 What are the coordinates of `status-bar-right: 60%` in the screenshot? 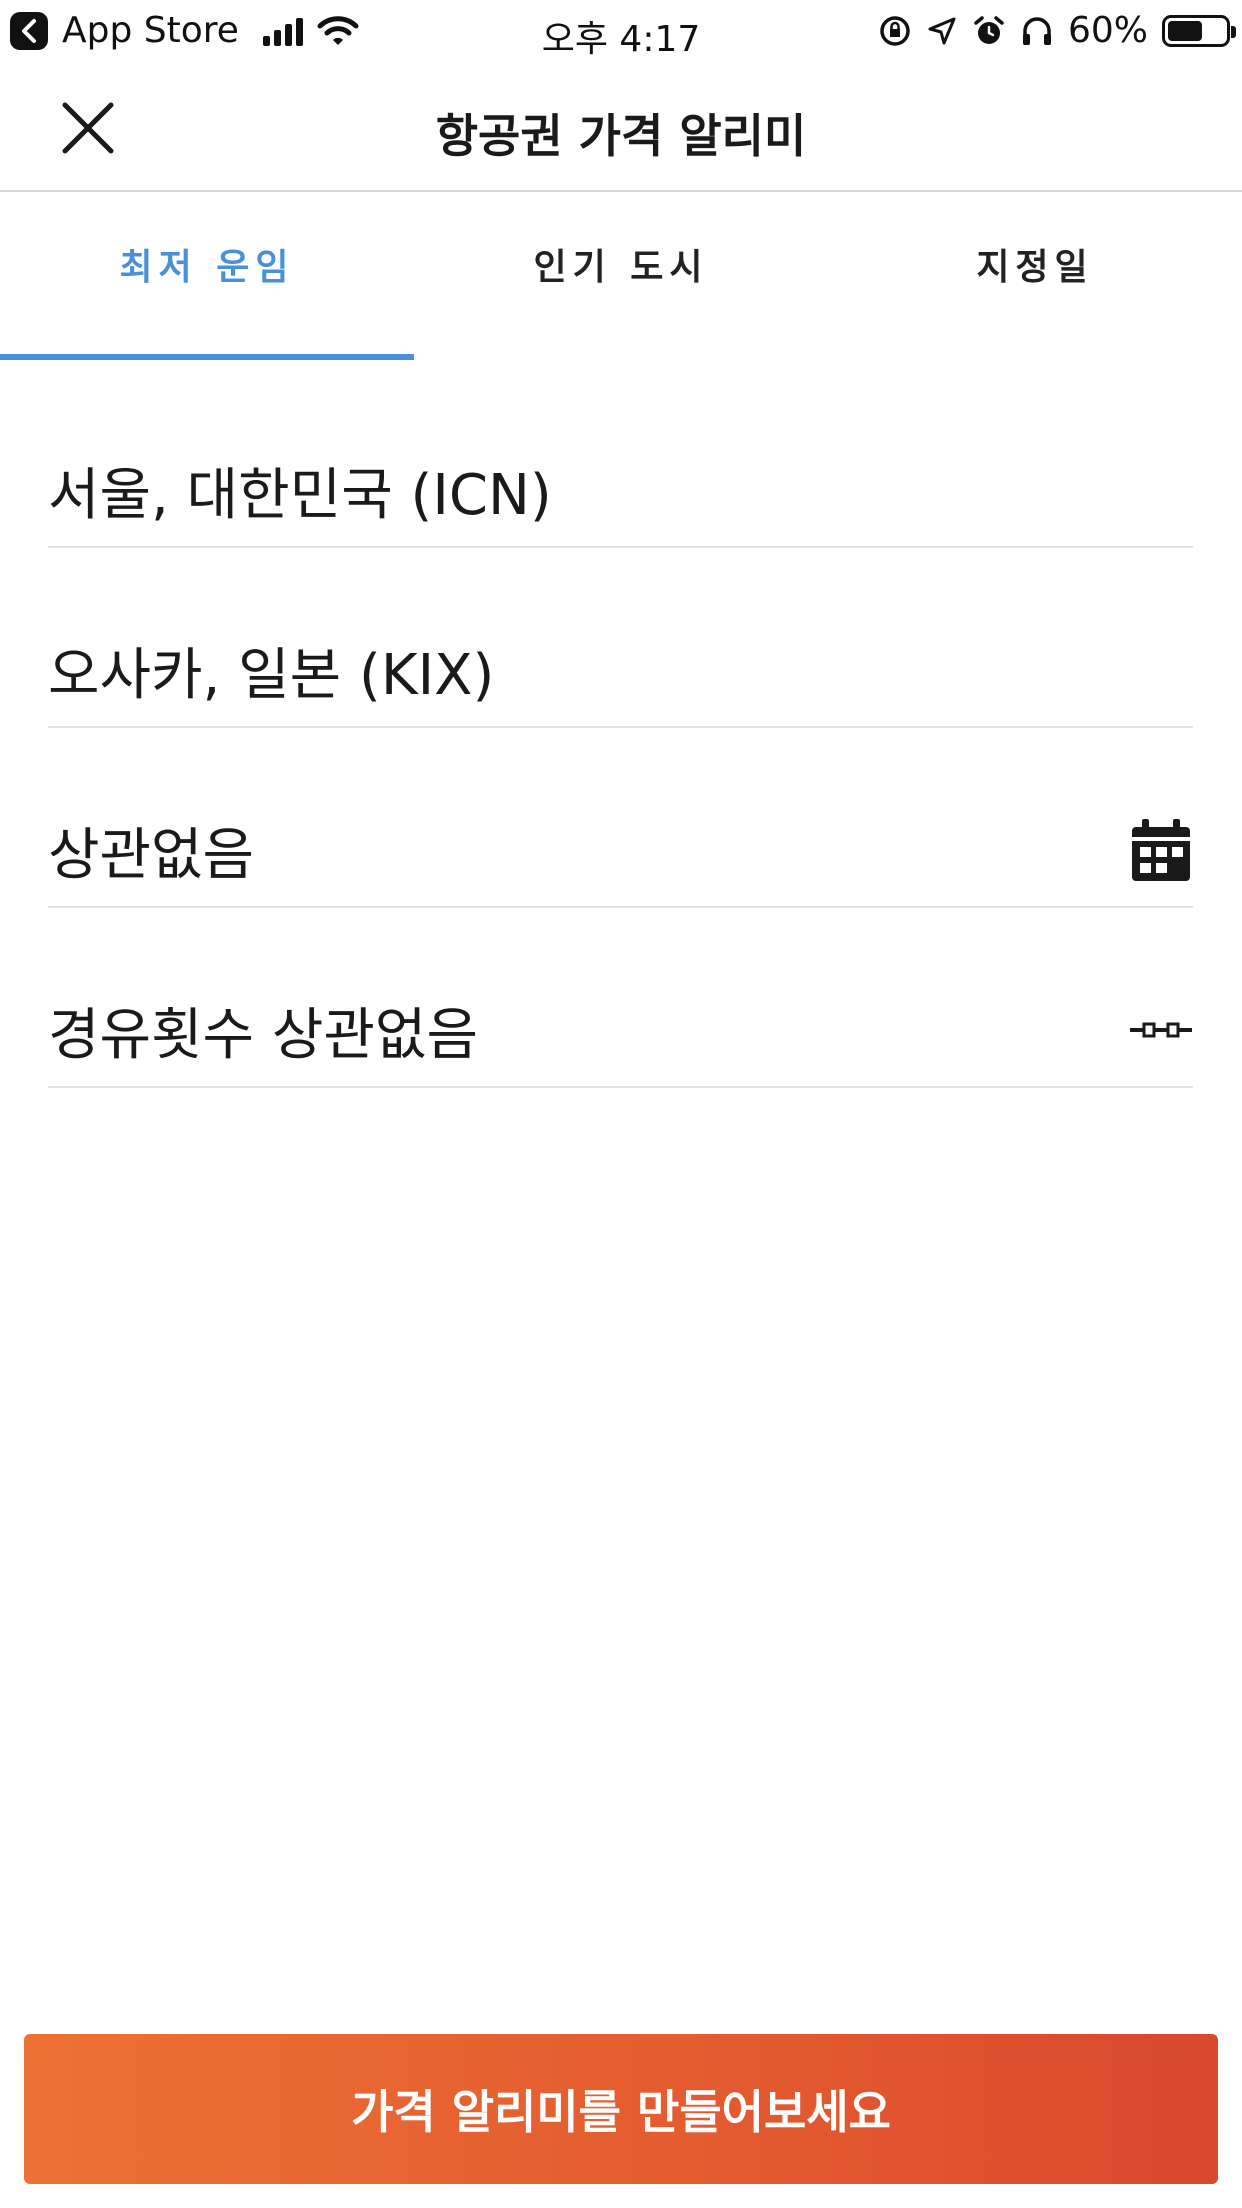 It's located at (1057, 30).